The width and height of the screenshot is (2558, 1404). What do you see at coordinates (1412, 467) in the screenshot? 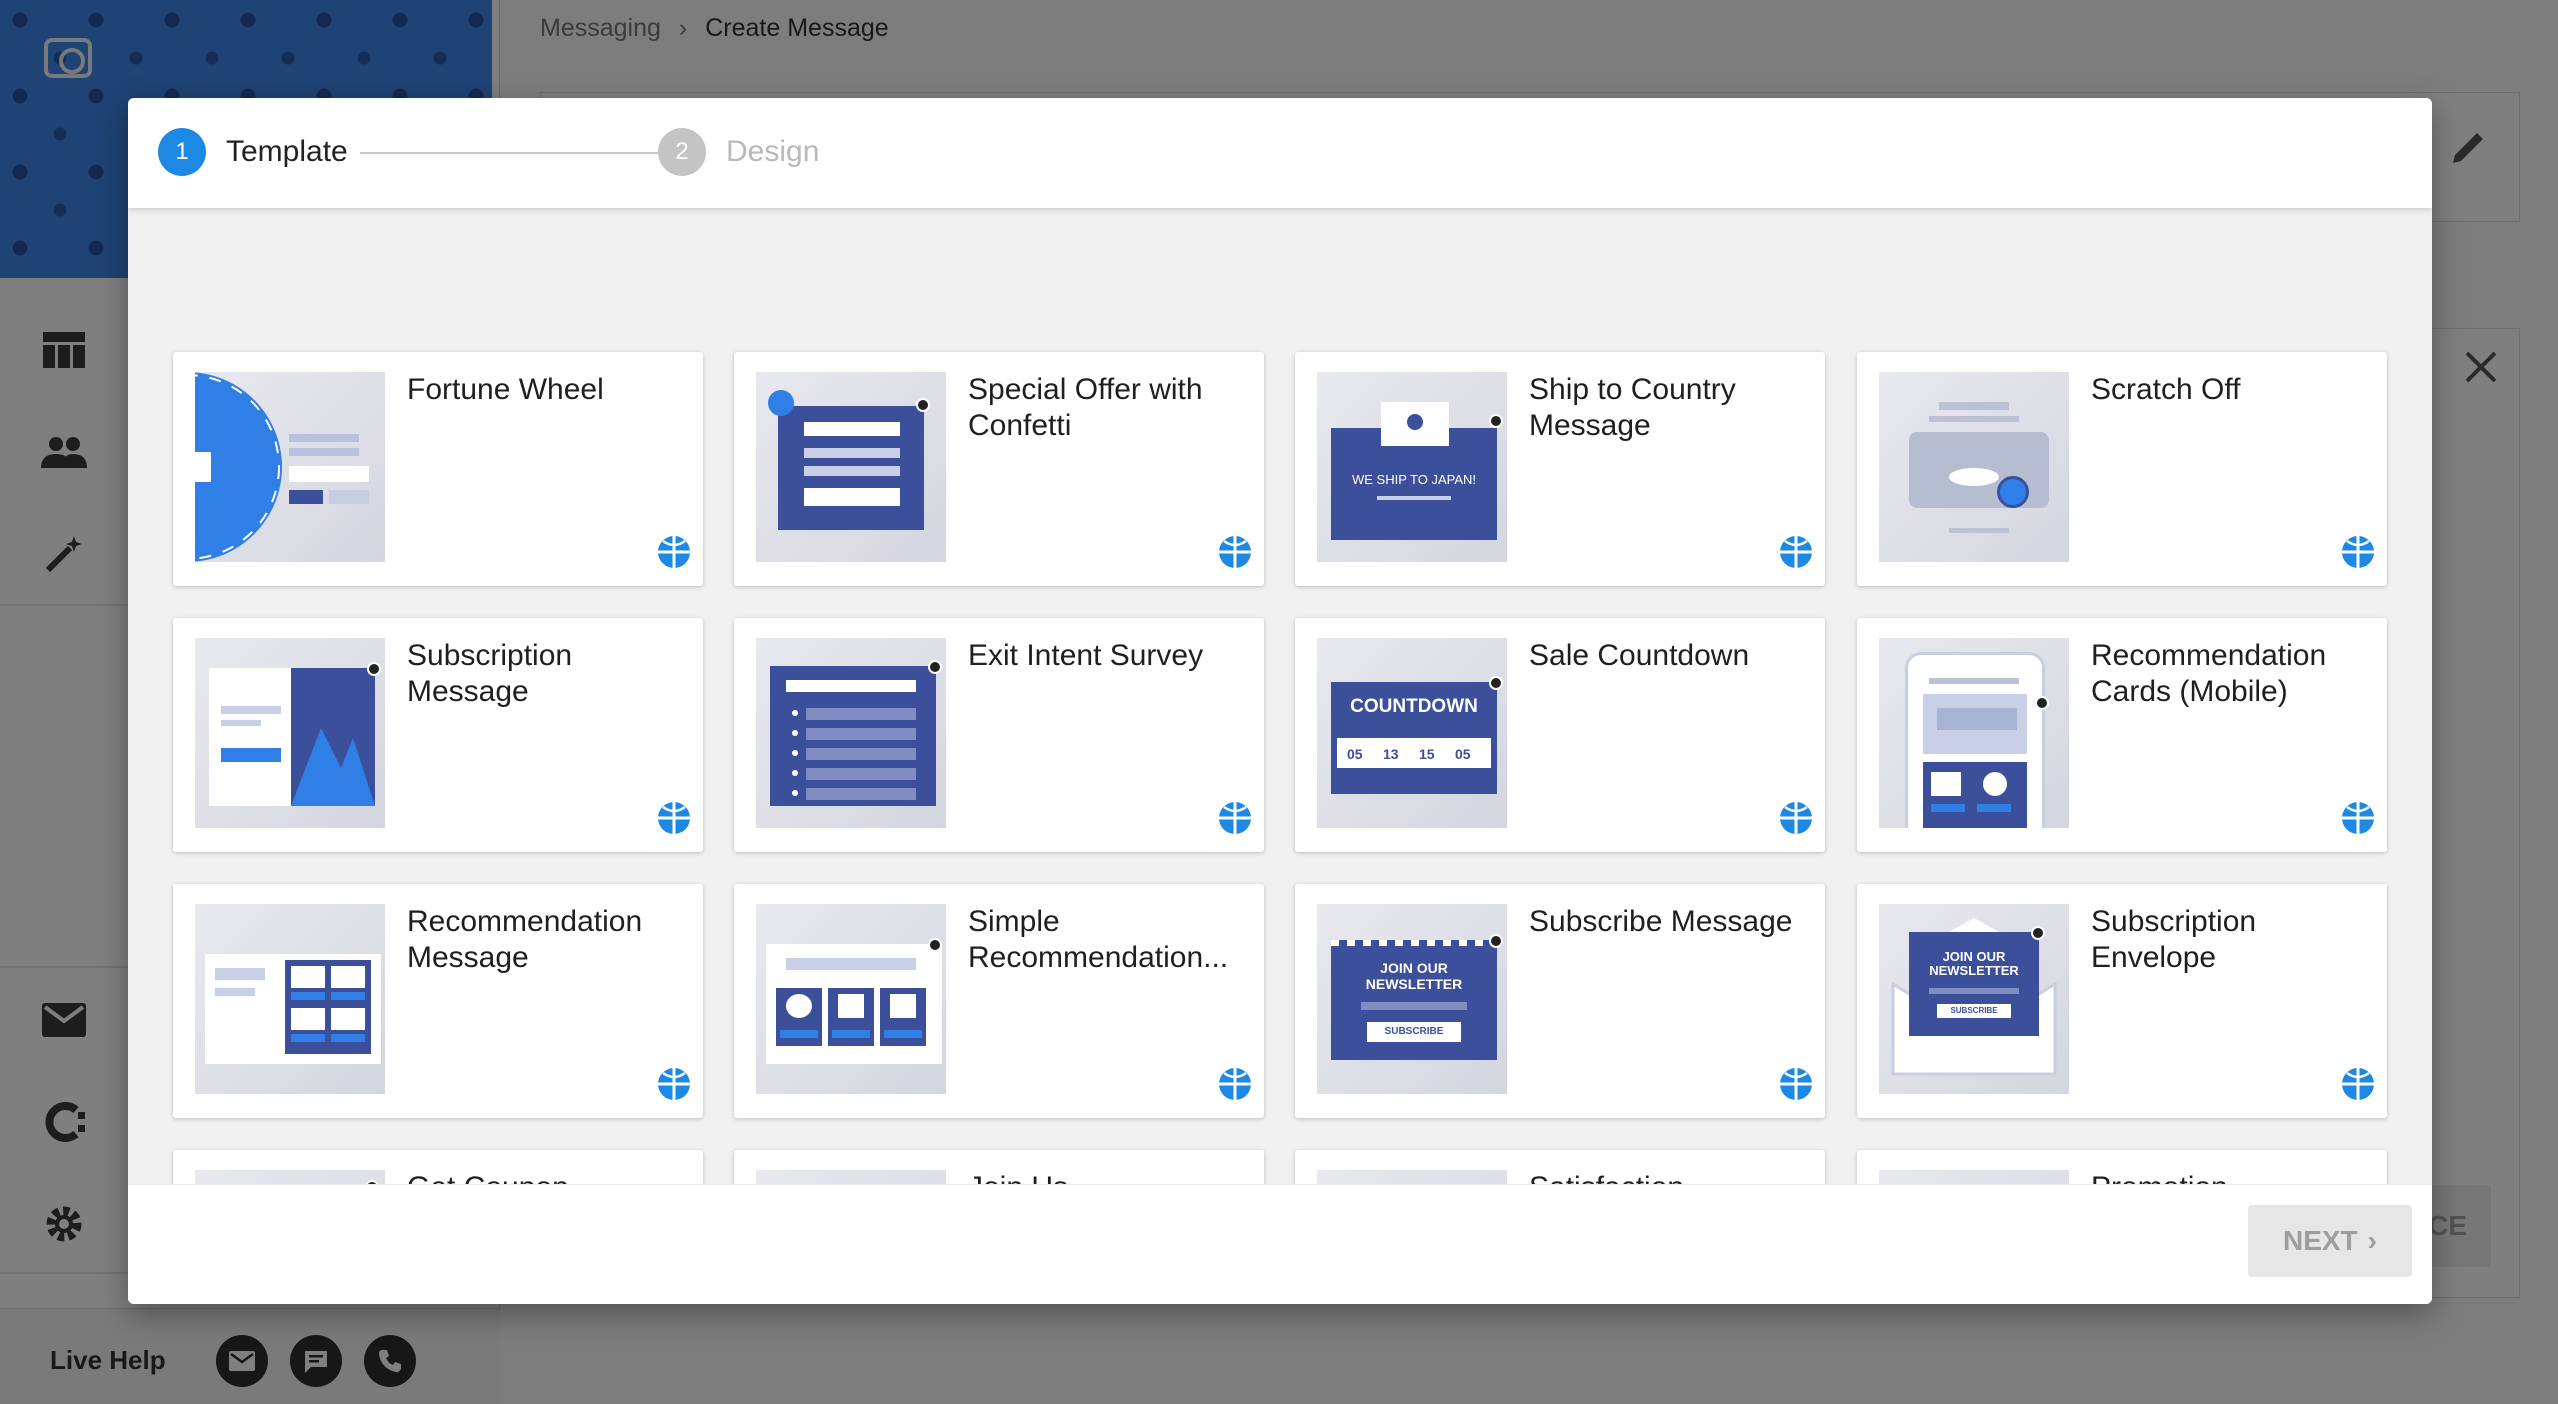
I see `template-thumbnail: WE SHIP TO JAPAN!` at bounding box center [1412, 467].